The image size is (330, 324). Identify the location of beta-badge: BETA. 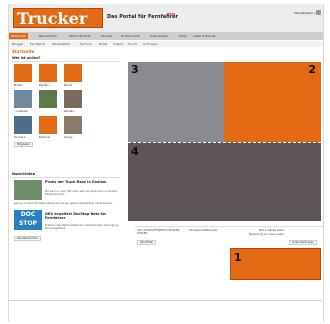
(171, 14).